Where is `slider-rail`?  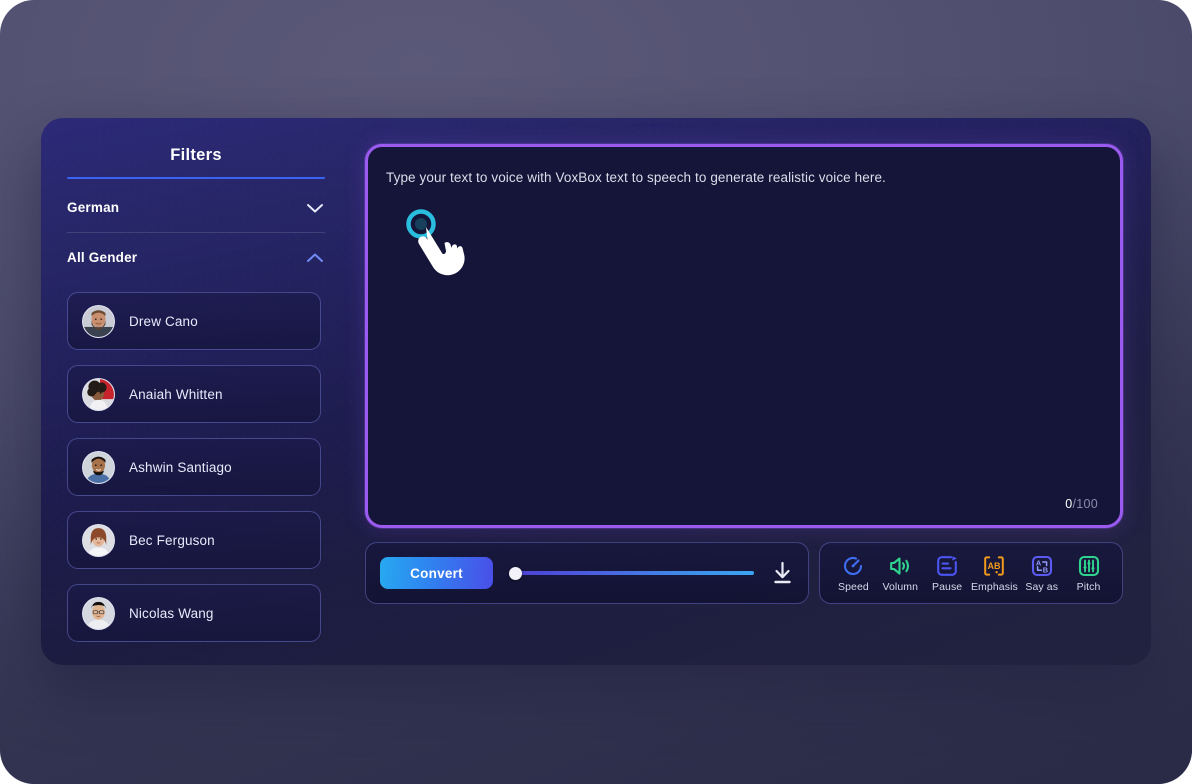
slider-rail is located at coordinates (634, 573).